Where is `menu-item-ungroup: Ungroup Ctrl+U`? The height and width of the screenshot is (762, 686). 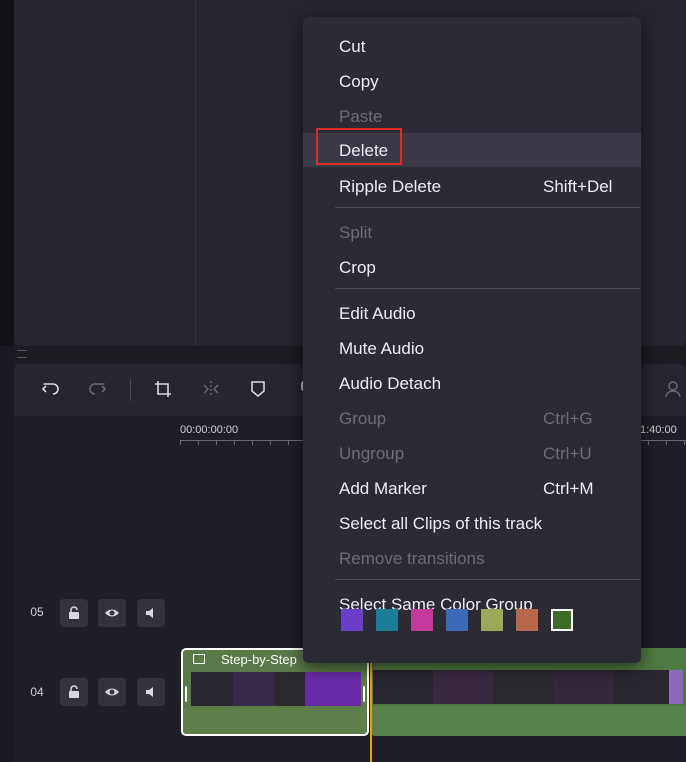
menu-item-ungroup: Ungroup Ctrl+U is located at coordinates (472, 453).